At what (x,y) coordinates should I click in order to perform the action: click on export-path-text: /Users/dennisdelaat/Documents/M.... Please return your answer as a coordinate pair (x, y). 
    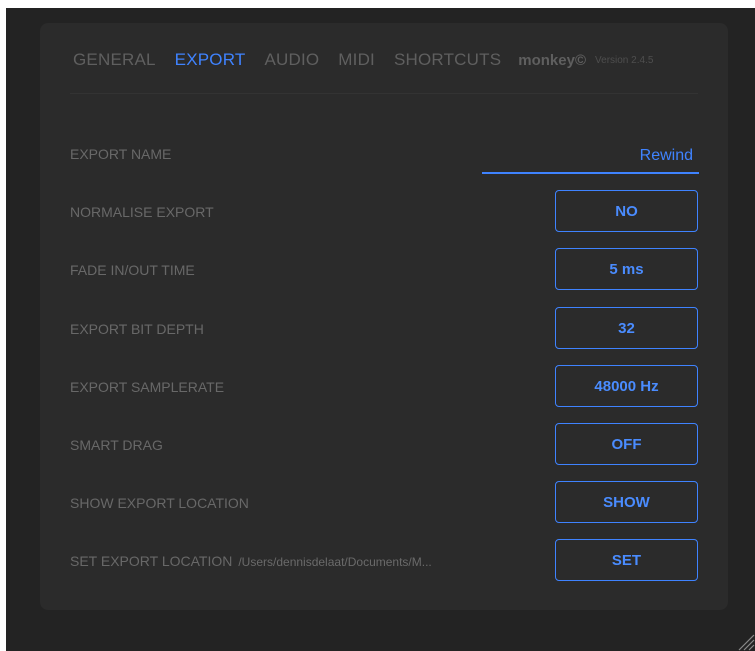
    Looking at the image, I should click on (335, 562).